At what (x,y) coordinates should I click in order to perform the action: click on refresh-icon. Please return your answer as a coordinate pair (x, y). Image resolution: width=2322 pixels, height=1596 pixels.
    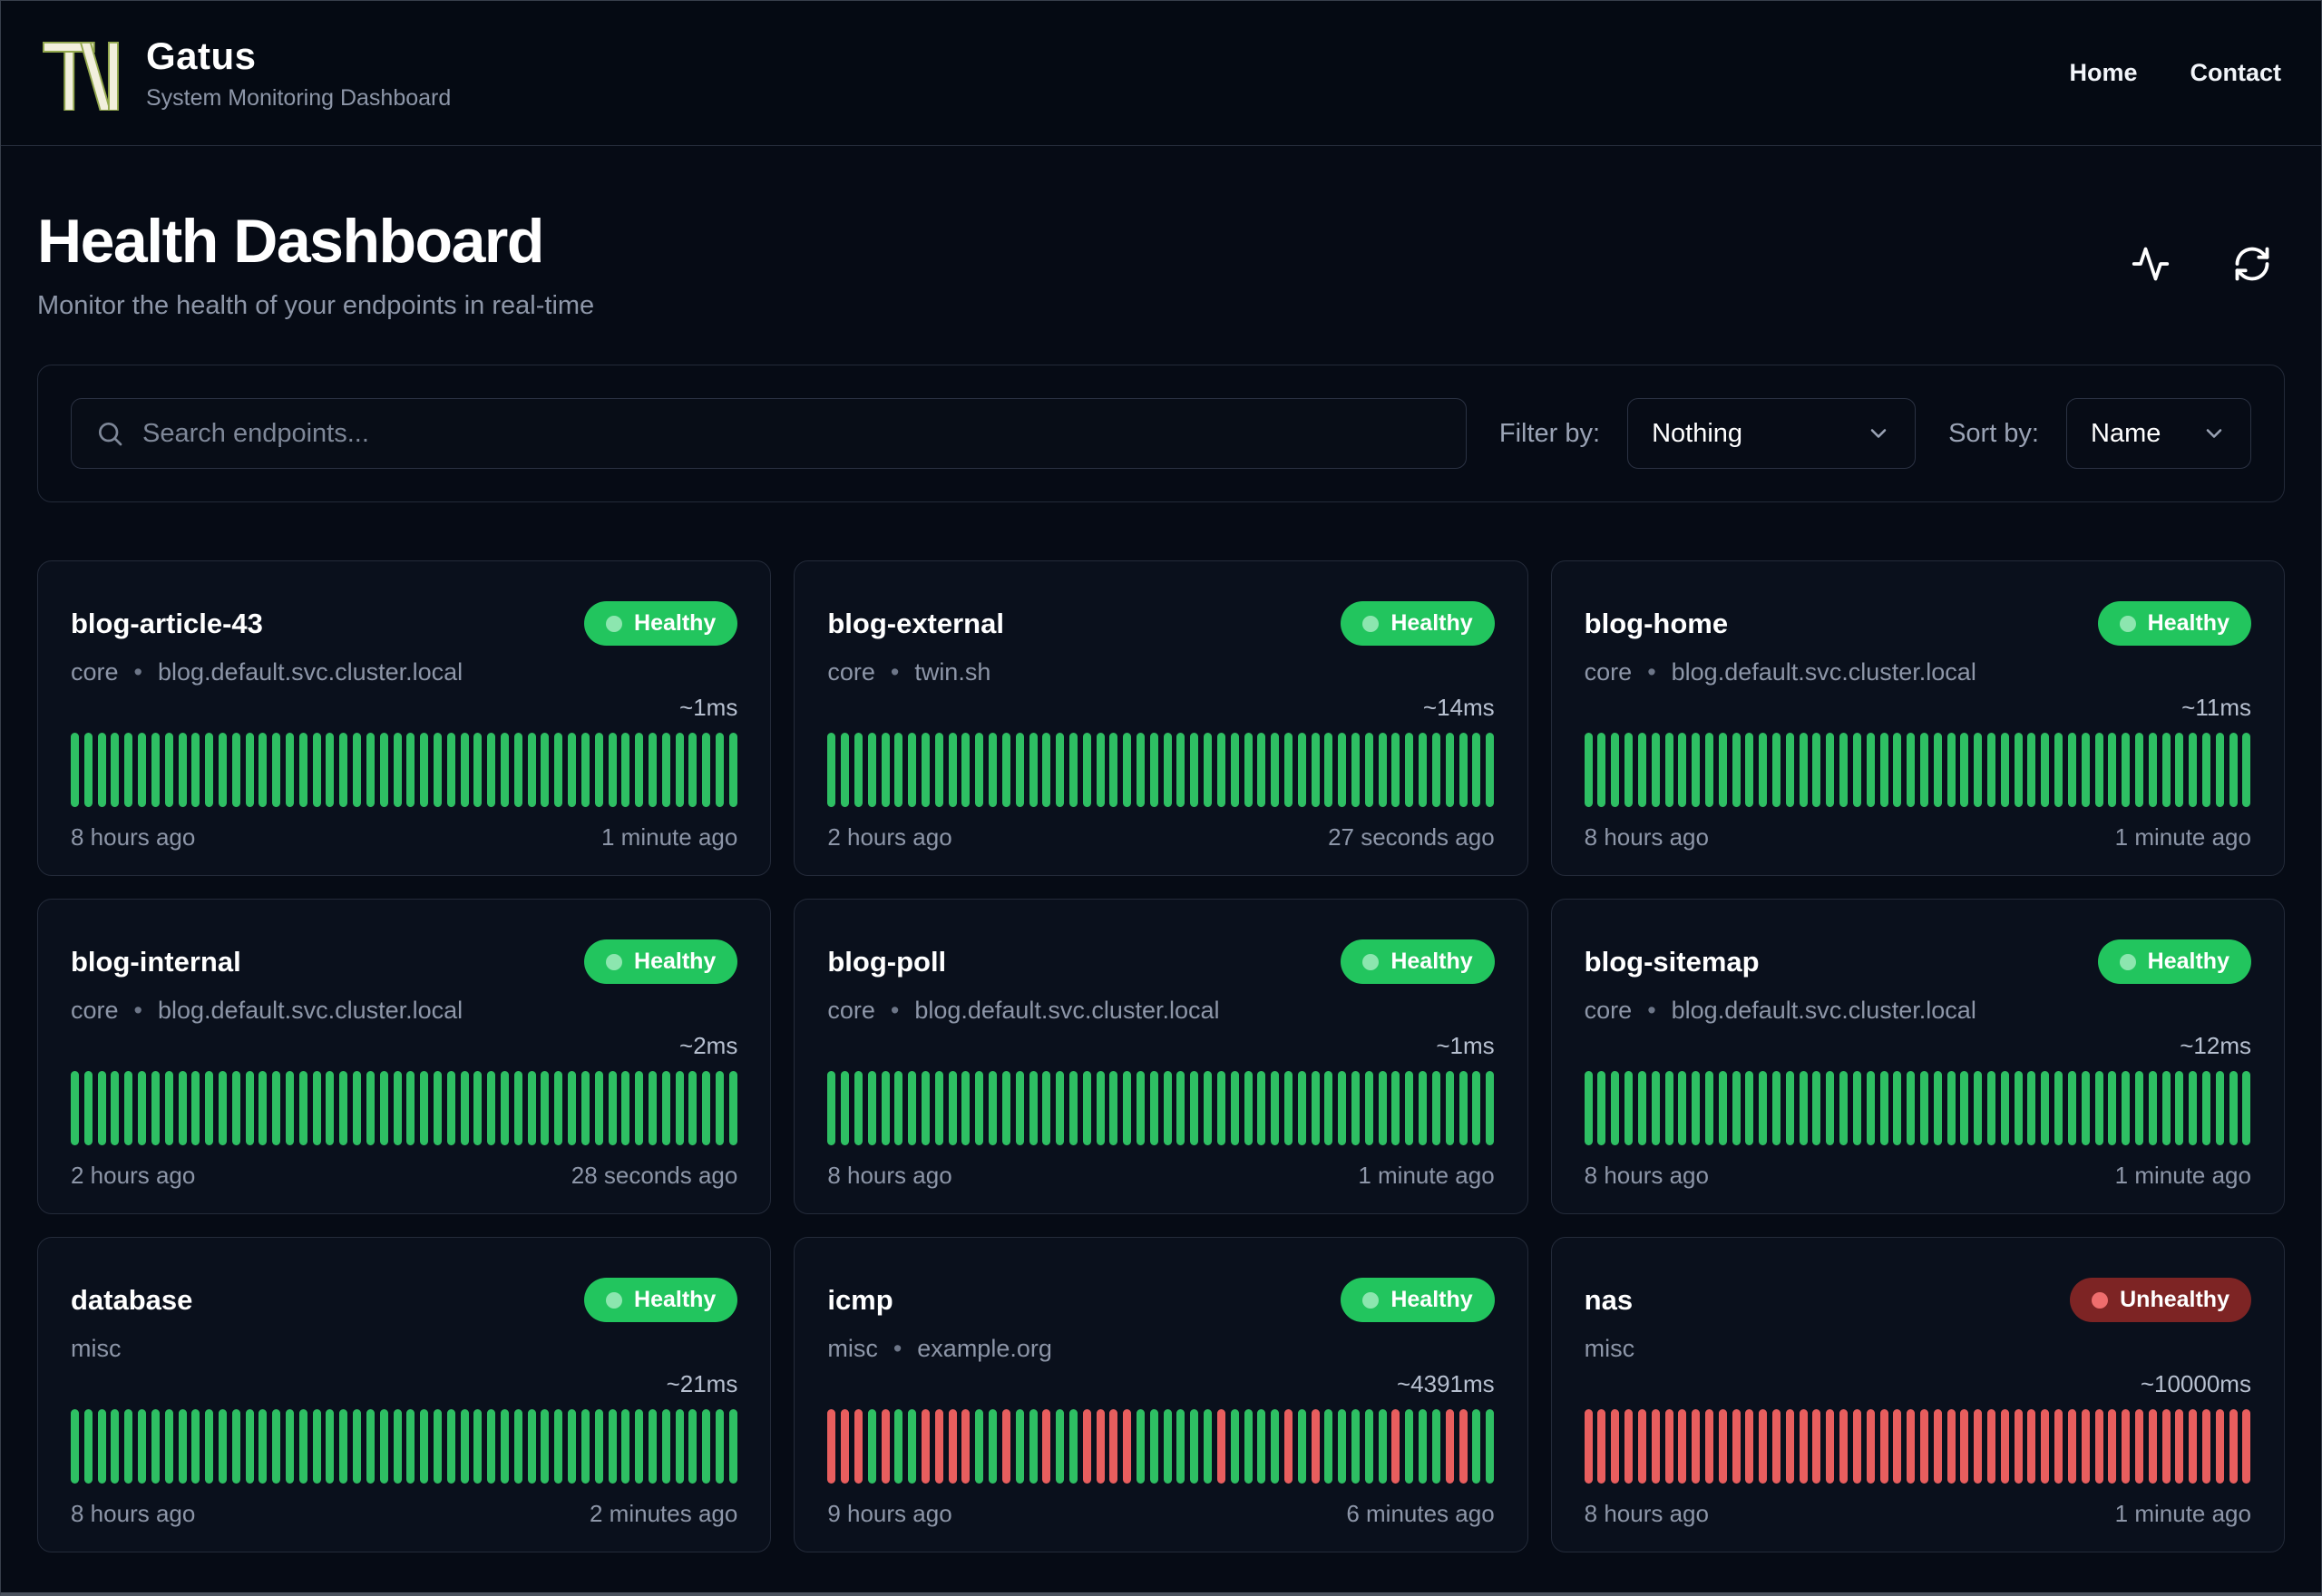
    Looking at the image, I should click on (2252, 264).